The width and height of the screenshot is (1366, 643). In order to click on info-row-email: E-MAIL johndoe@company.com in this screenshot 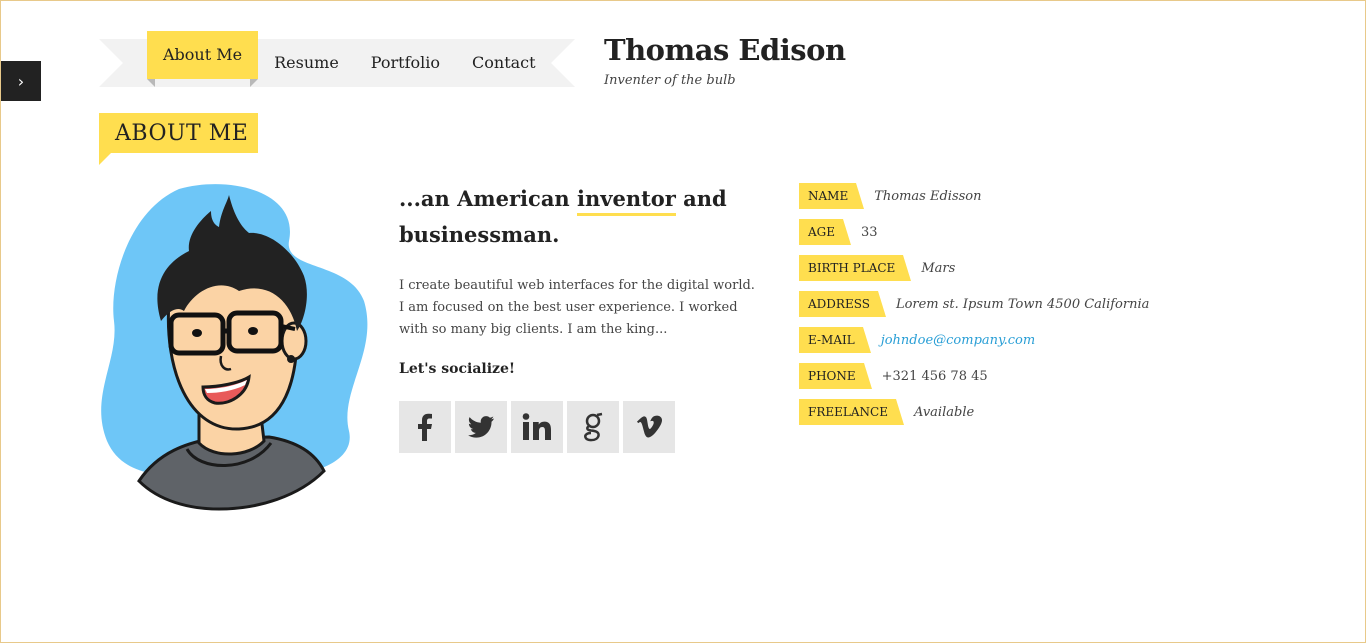, I will do `click(974, 340)`.